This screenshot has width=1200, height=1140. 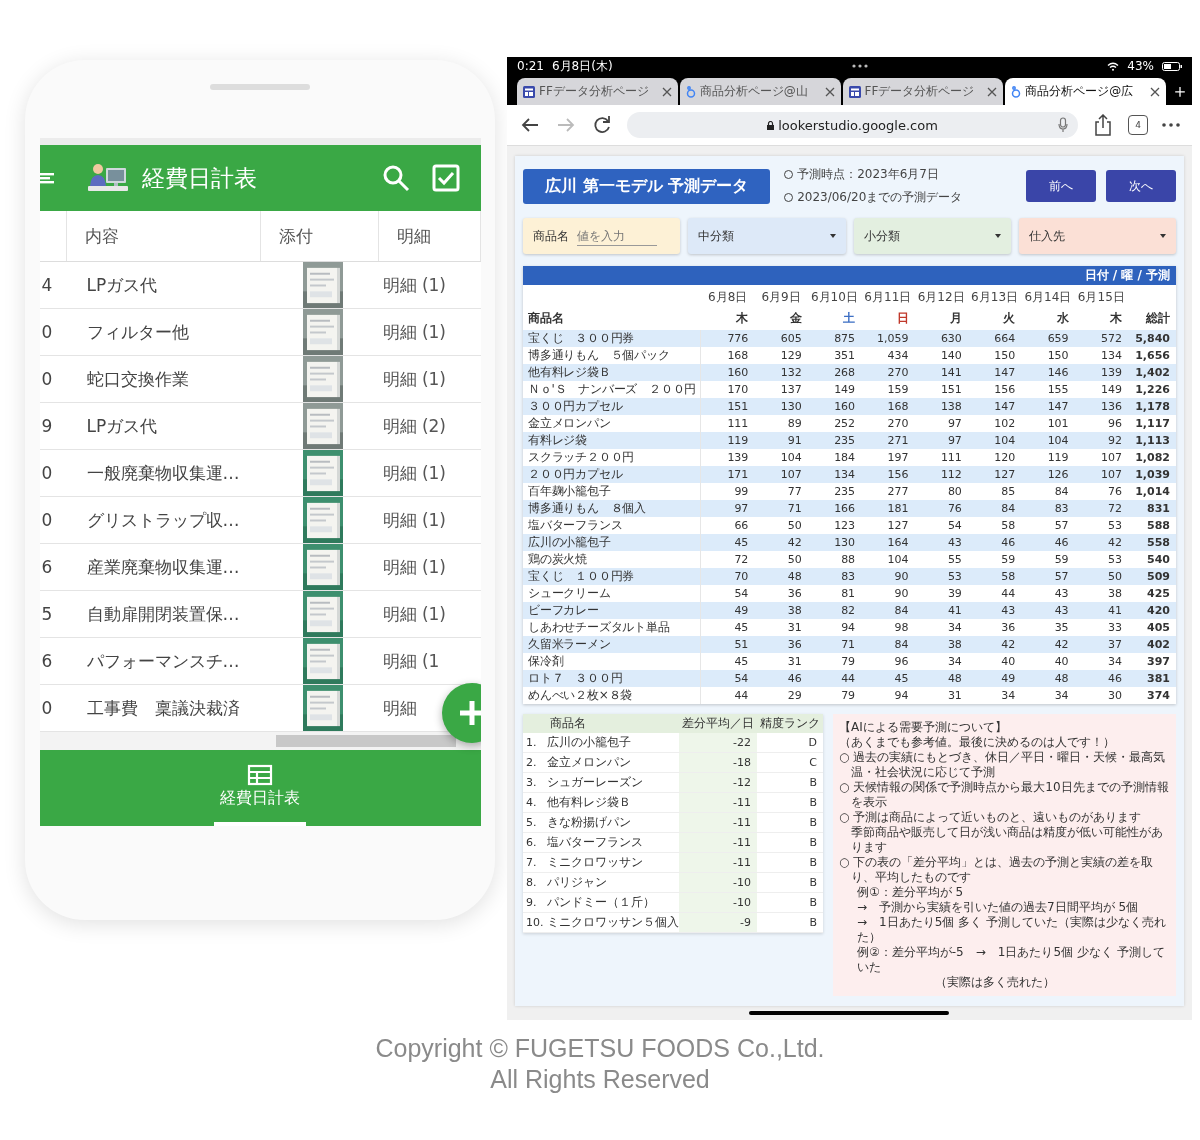 What do you see at coordinates (1048, 678) in the screenshot?
I see `table-cell: 48` at bounding box center [1048, 678].